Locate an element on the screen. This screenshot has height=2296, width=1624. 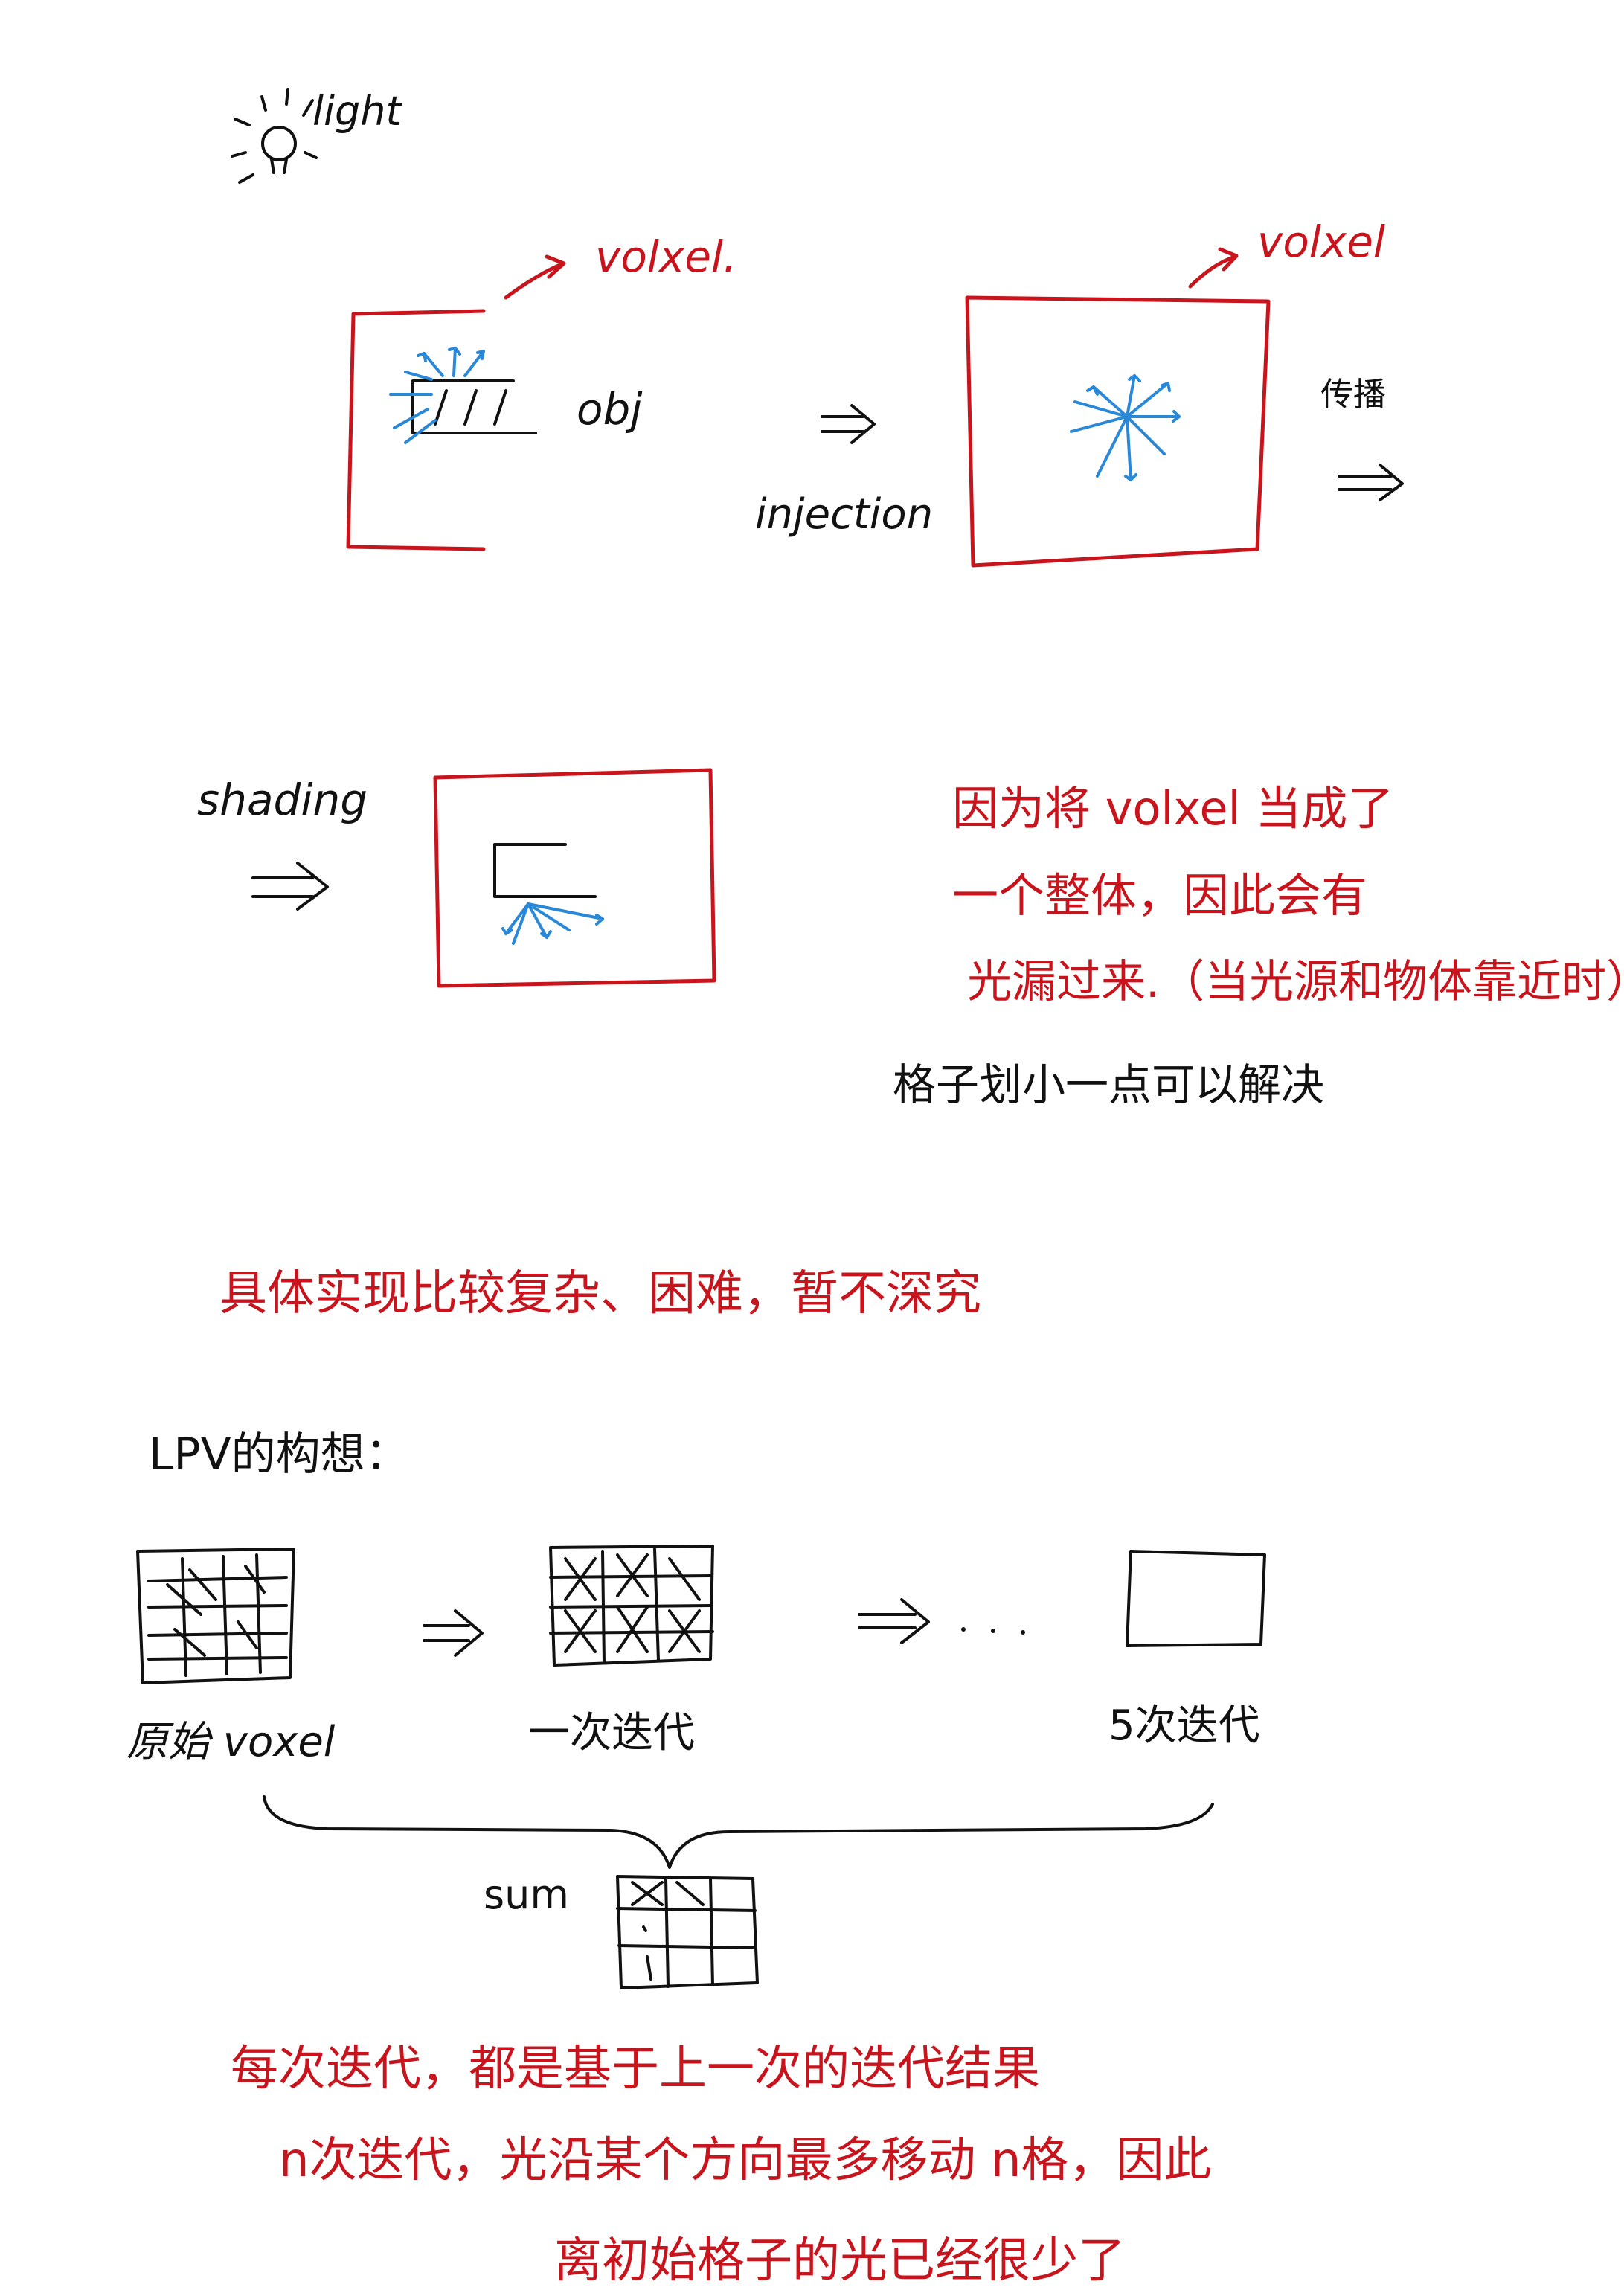
bottom-note-1: 每次迭代，都是基于上一次的迭代结果 is located at coordinates (636, 2069).